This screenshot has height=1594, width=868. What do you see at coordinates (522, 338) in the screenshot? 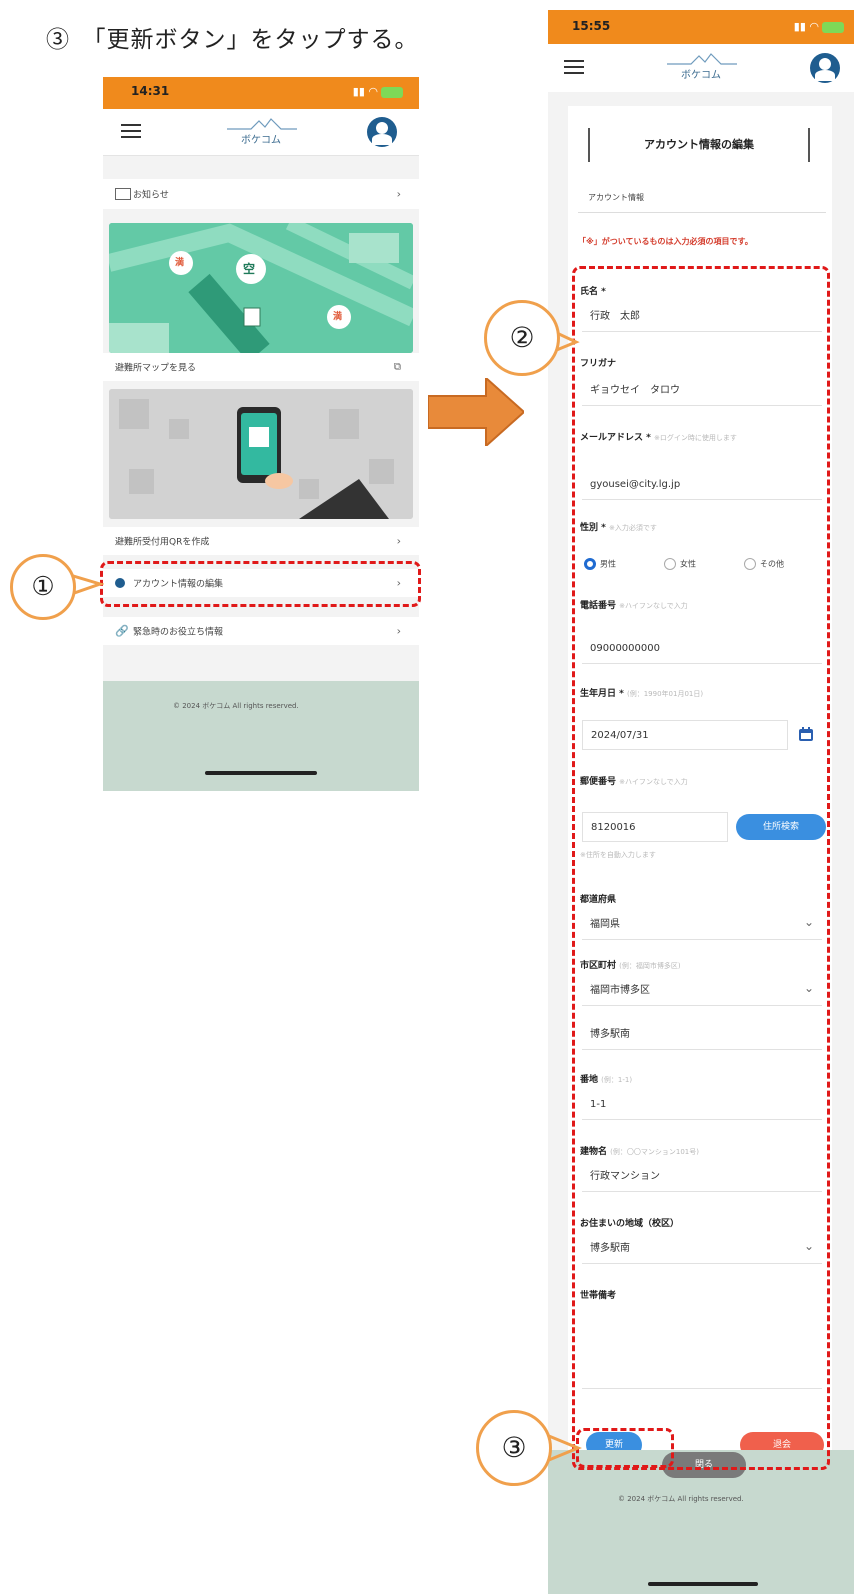
I see `annotation-2: ②` at bounding box center [522, 338].